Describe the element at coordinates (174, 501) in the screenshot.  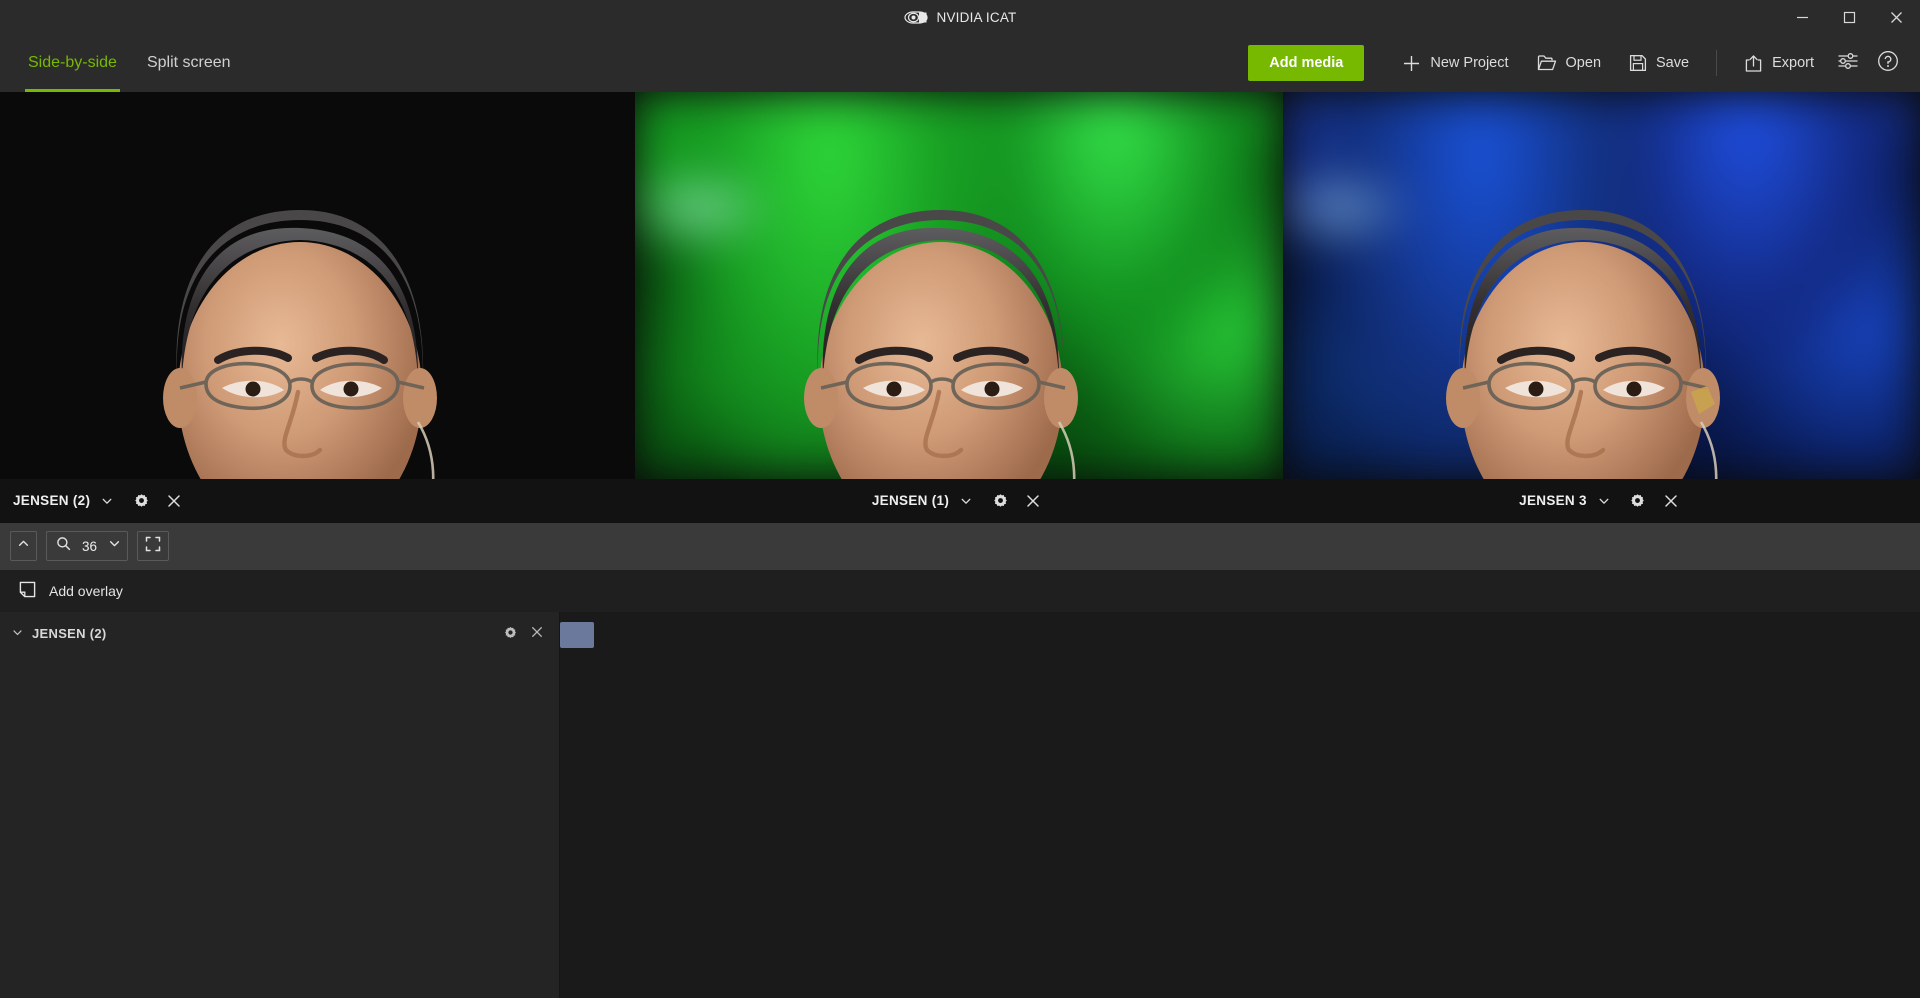
I see `pane-1-close-button` at that location.